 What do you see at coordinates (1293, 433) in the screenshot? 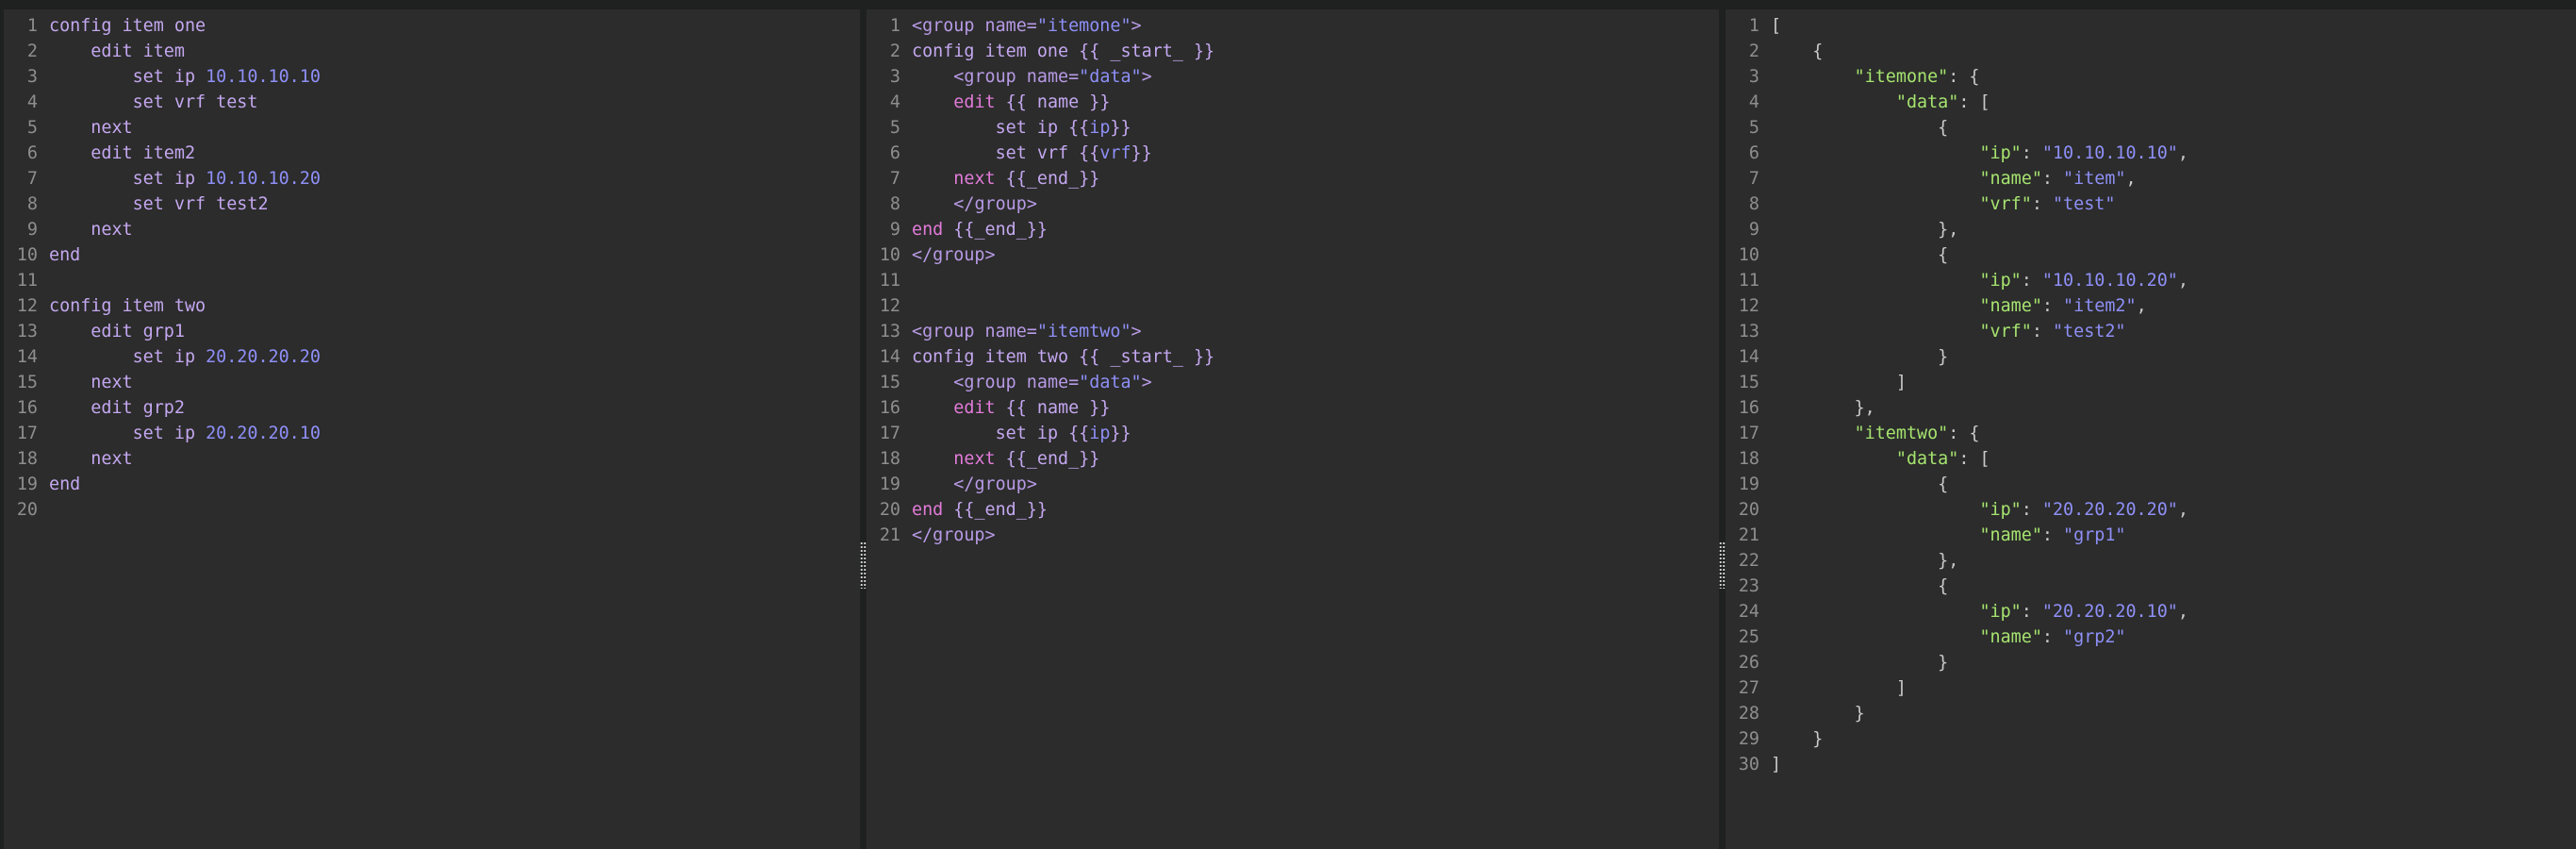
I see `code-line: 17 set ip {{ip}}` at bounding box center [1293, 433].